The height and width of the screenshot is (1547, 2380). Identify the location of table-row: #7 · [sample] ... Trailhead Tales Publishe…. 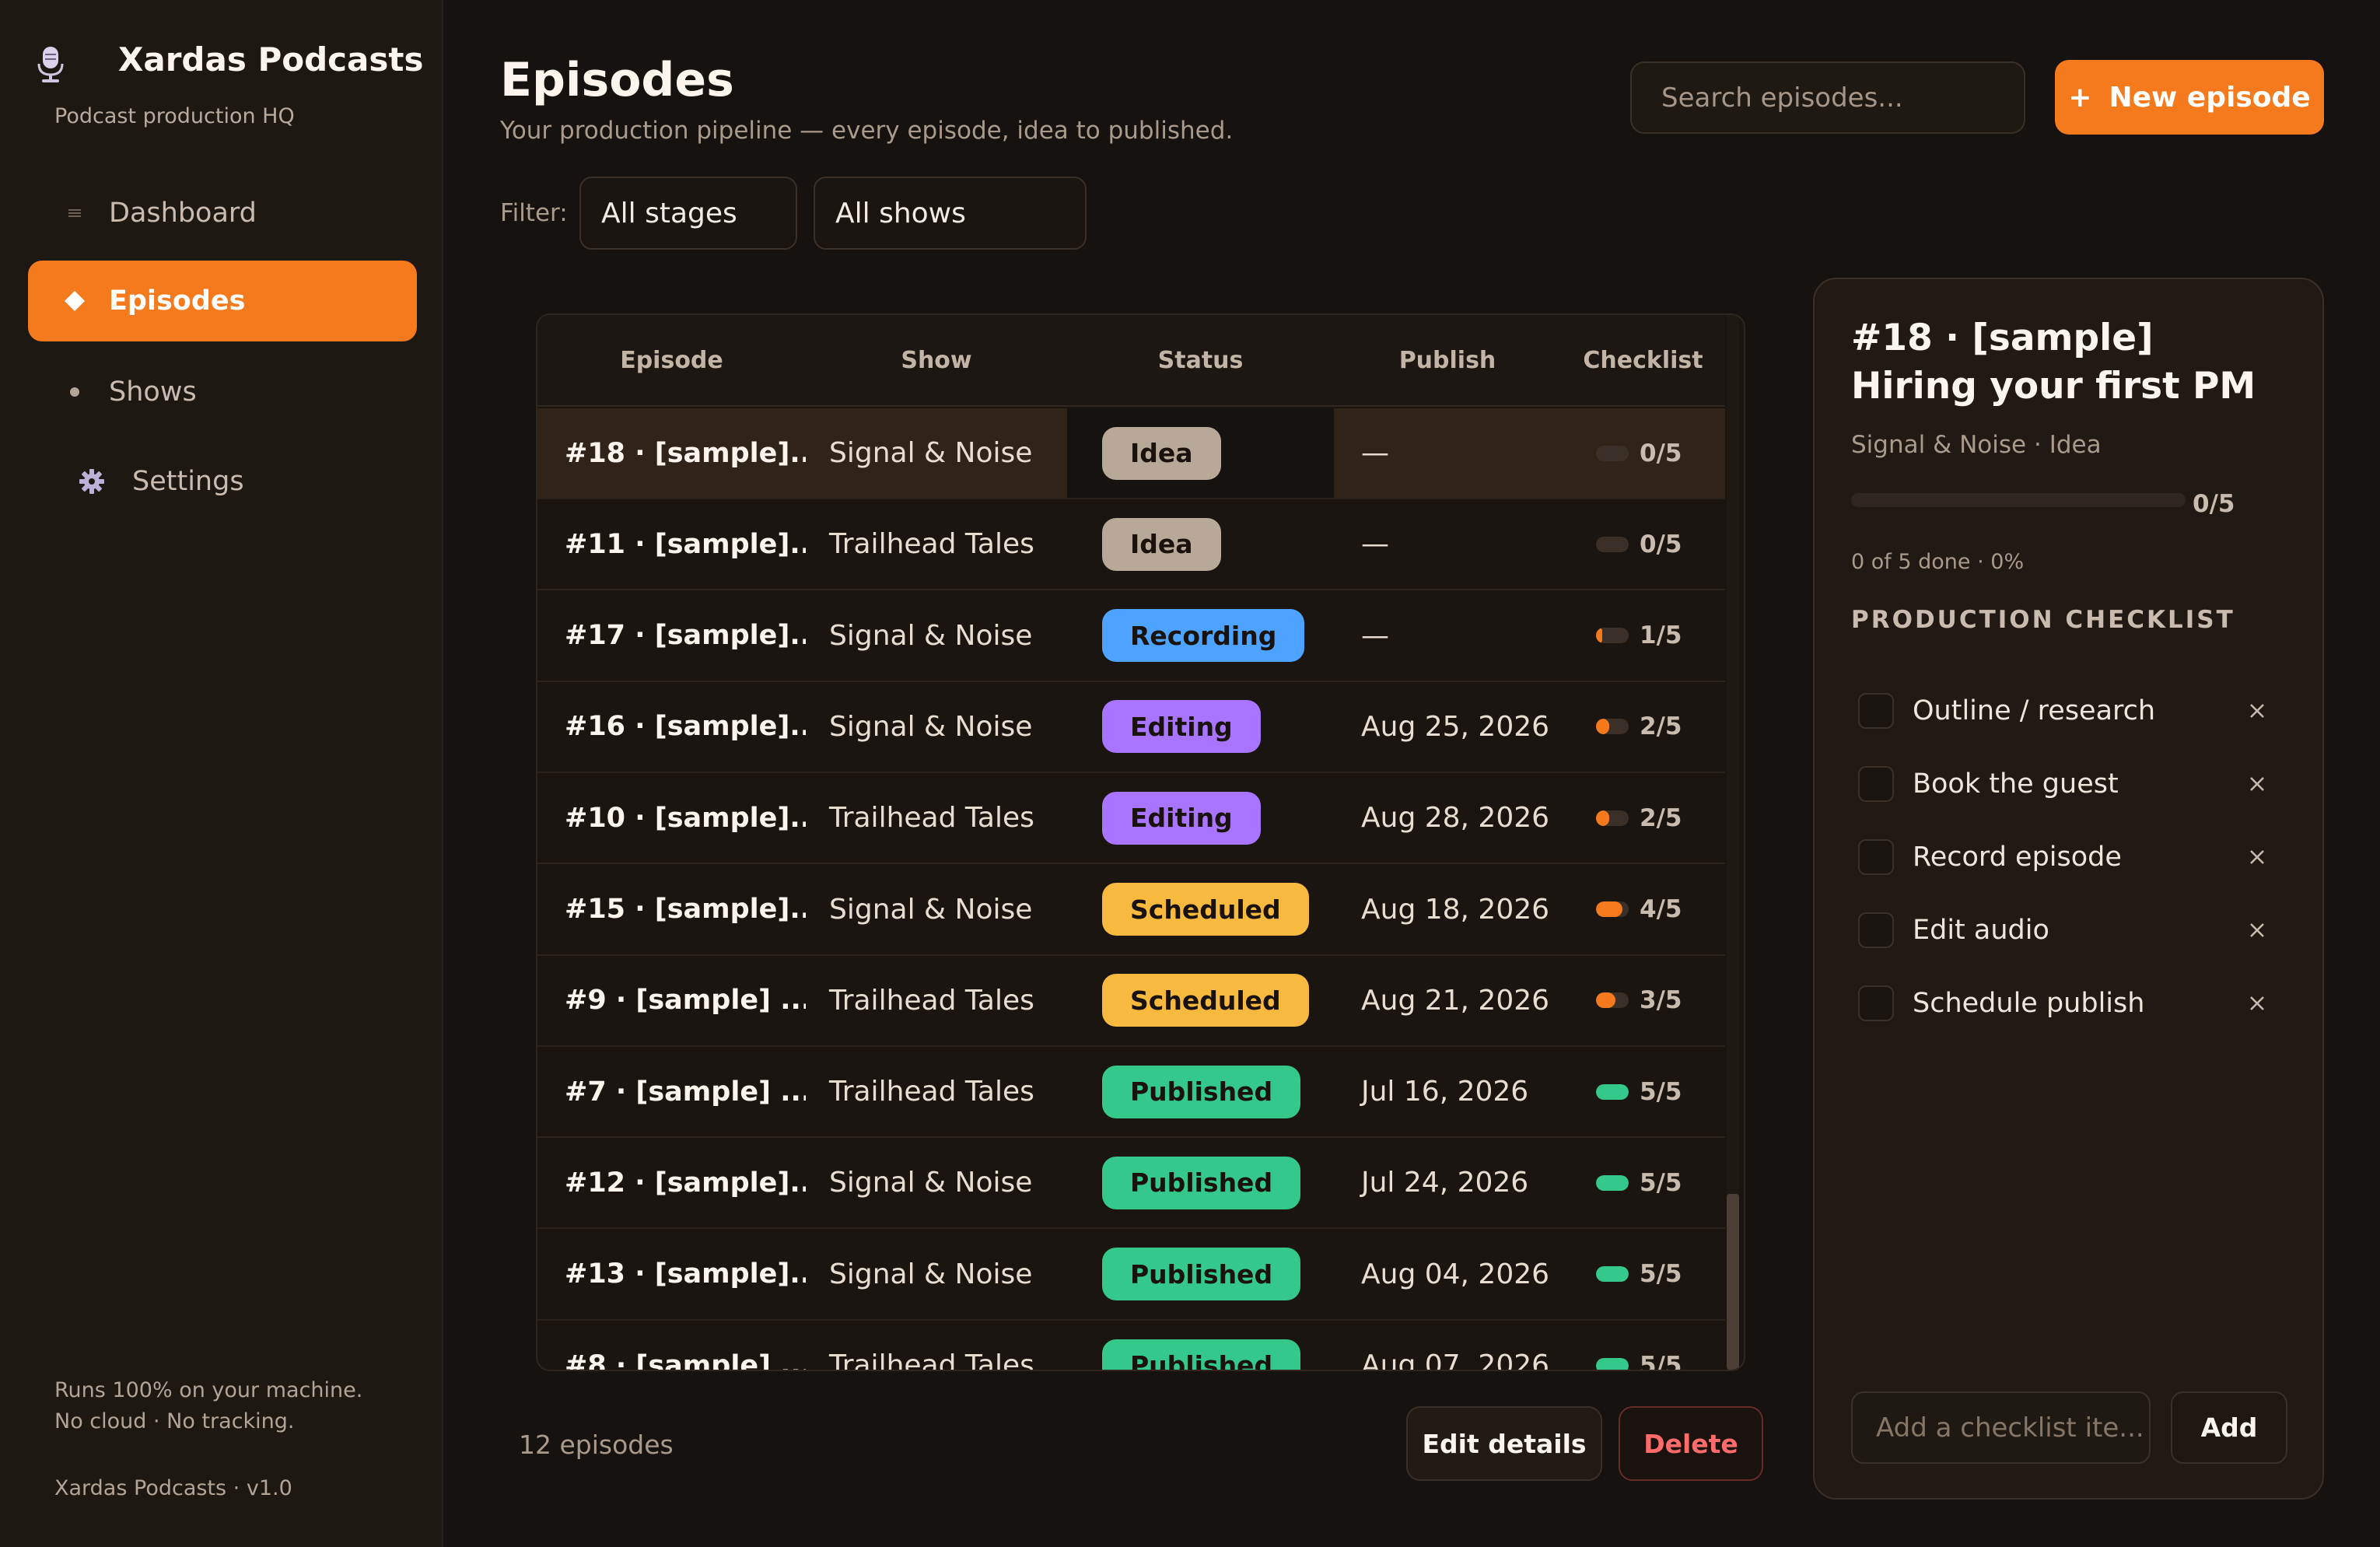
(1131, 1093).